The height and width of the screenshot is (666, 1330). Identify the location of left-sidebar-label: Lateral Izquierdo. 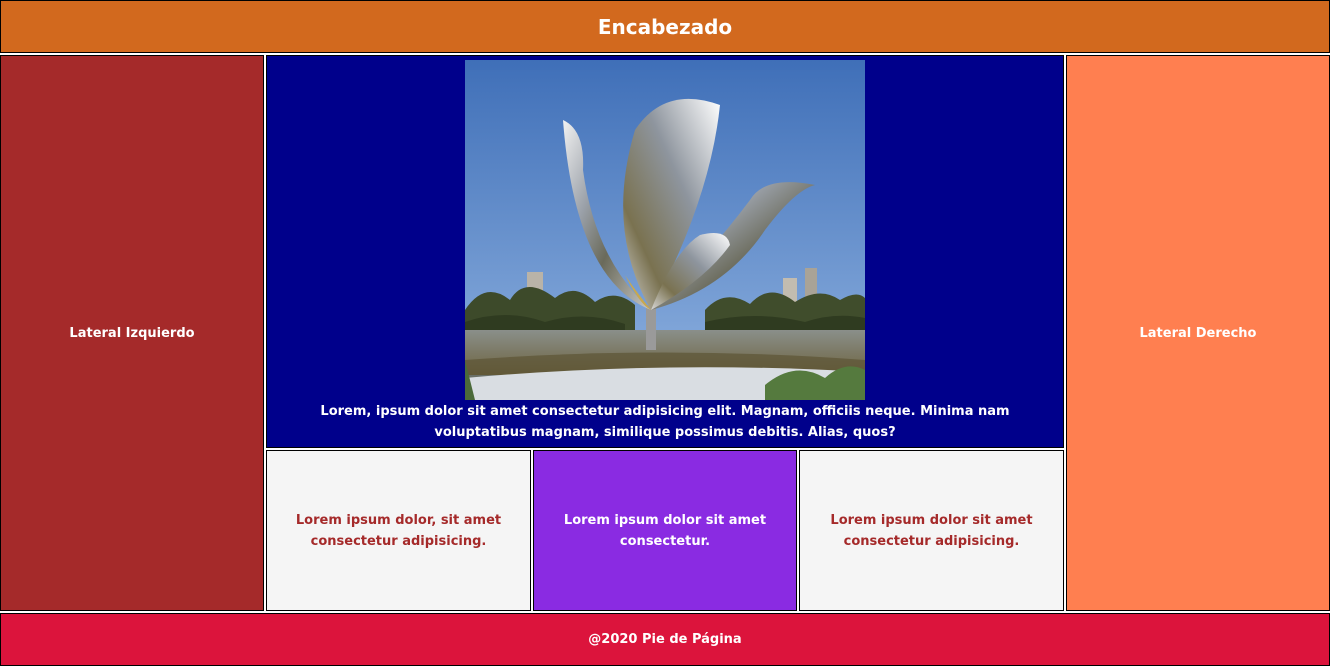
(132, 333).